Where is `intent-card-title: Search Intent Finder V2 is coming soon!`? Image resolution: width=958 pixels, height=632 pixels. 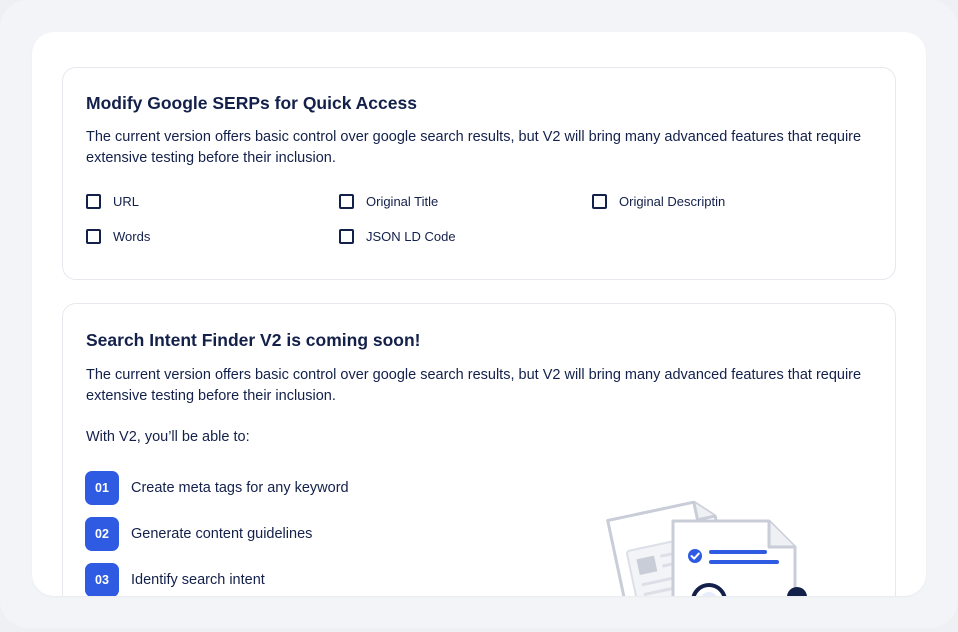
intent-card-title: Search Intent Finder V2 is coming soon! is located at coordinates (253, 340).